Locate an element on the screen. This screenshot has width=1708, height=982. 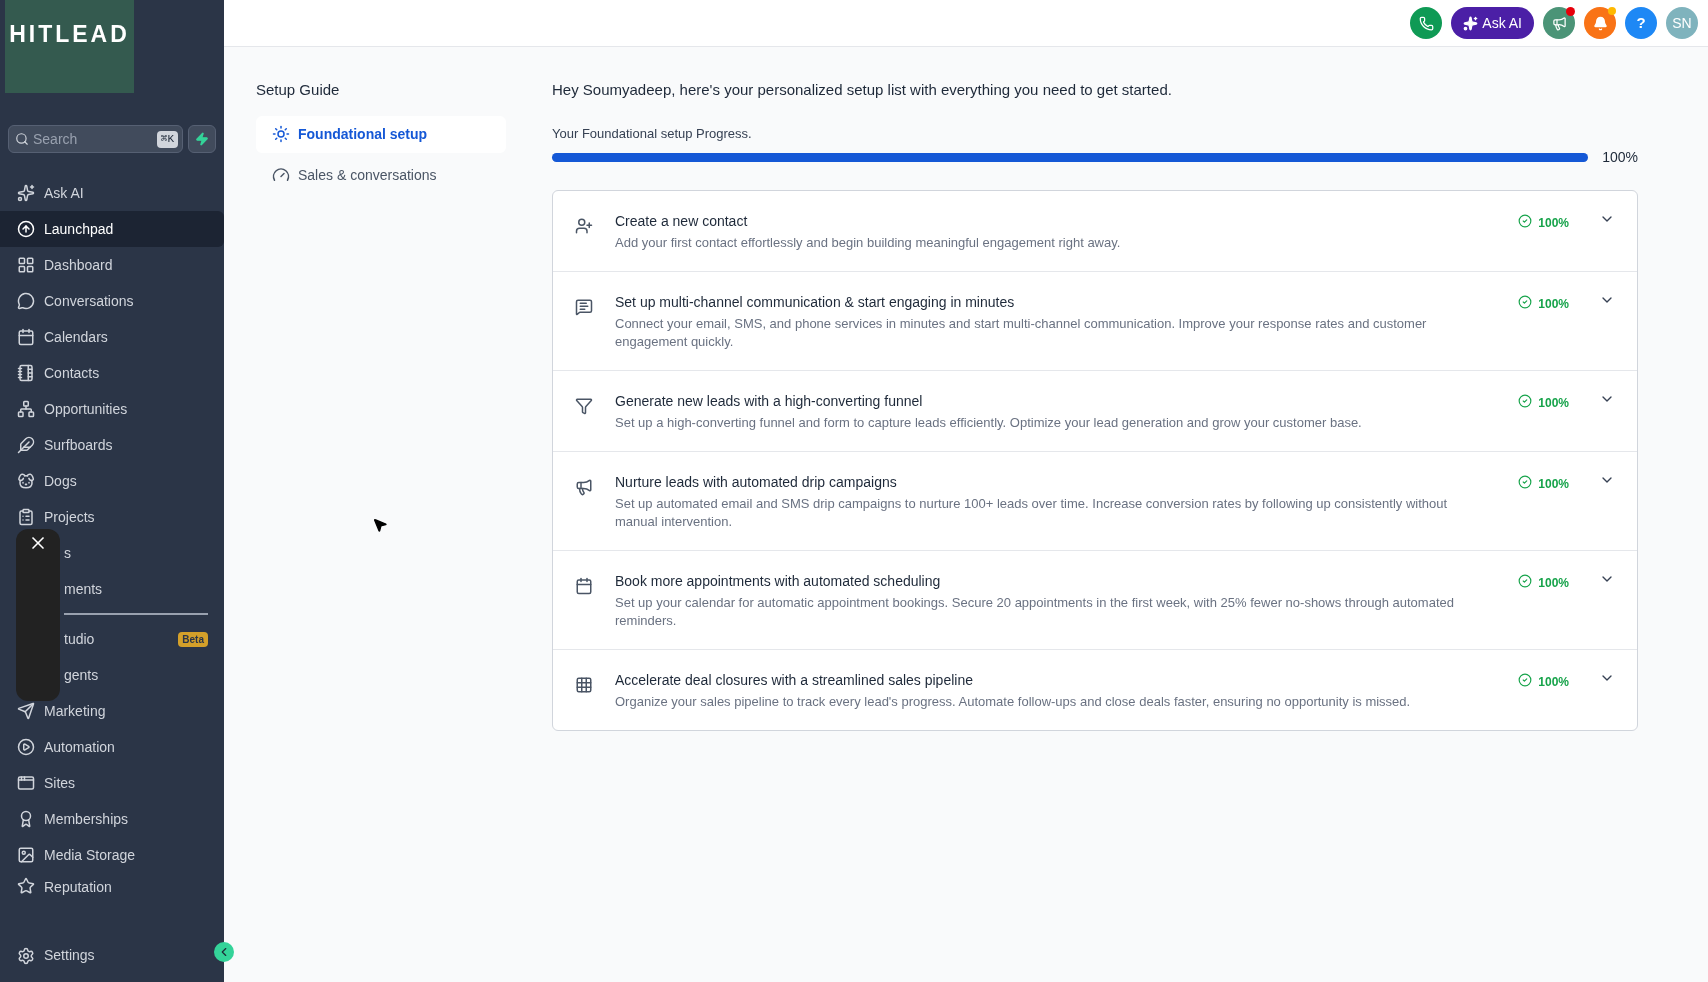
sidebar-item: Dashboard is located at coordinates (112, 265).